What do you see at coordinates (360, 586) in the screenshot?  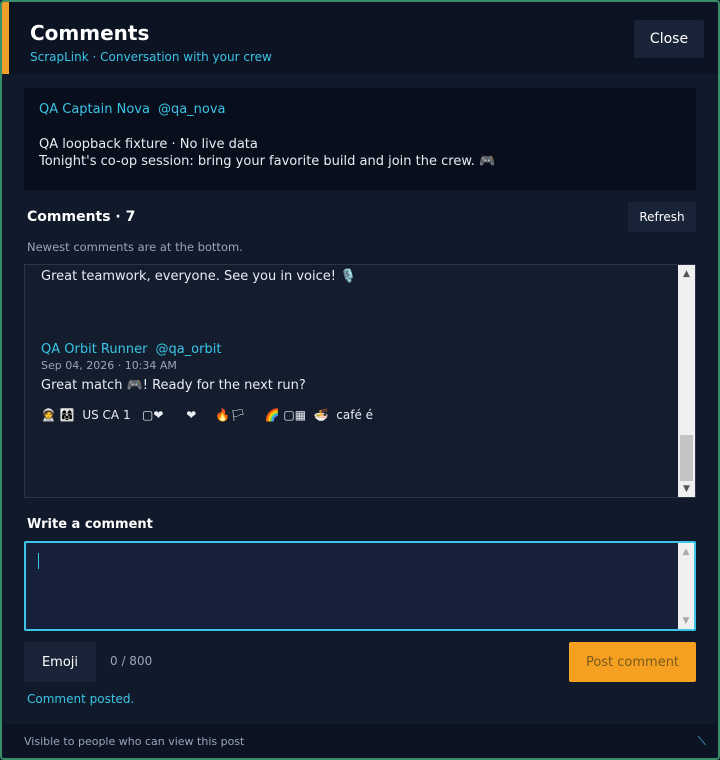 I see `comment-input: ▲ ▼` at bounding box center [360, 586].